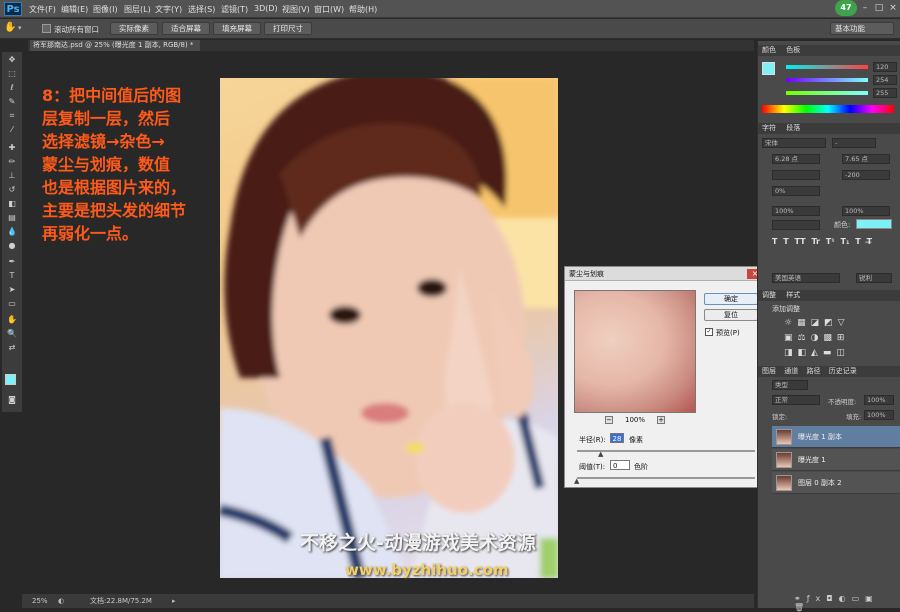  What do you see at coordinates (46, 28) in the screenshot?
I see `scroll-all-checkbox` at bounding box center [46, 28].